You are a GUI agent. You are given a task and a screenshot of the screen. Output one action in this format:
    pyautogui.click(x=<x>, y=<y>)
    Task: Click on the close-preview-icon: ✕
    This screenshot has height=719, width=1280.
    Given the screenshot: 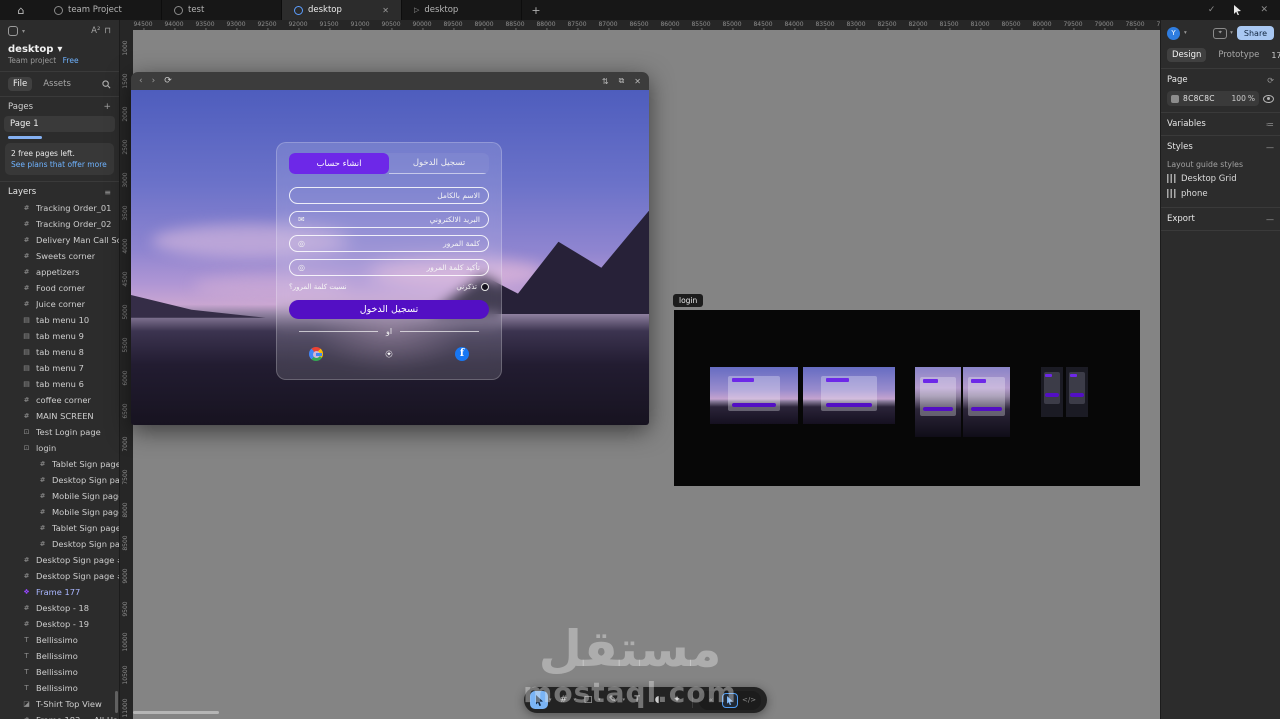 What is the action you would take?
    pyautogui.click(x=637, y=81)
    